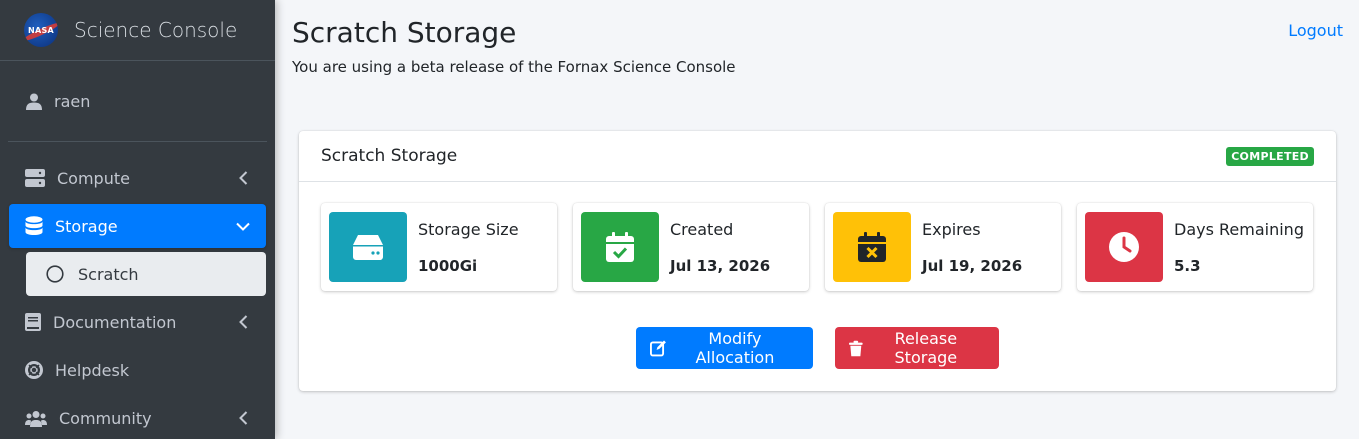 This screenshot has width=1359, height=439. I want to click on info-boxes: Storage Size 1000Gi Created Jul 13, 2026, so click(817, 247).